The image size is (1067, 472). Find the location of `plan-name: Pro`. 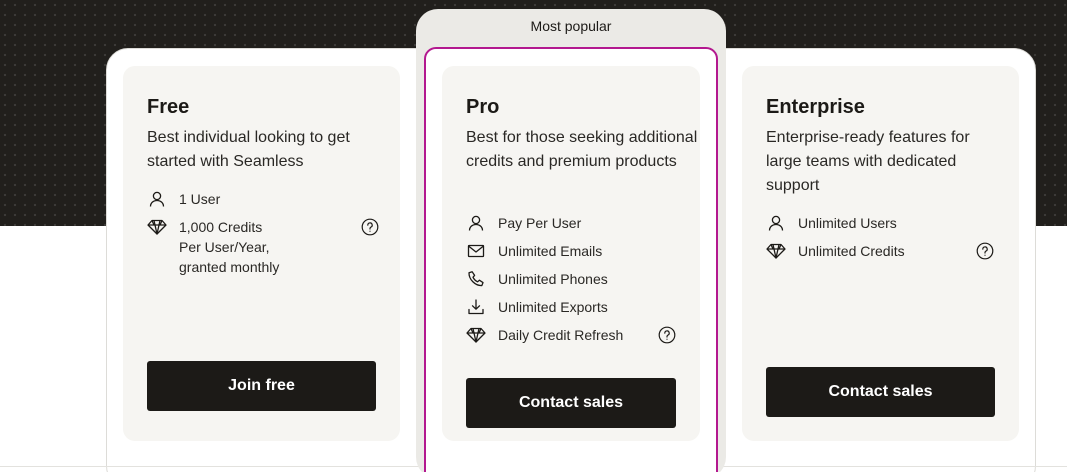

plan-name: Pro is located at coordinates (483, 107).